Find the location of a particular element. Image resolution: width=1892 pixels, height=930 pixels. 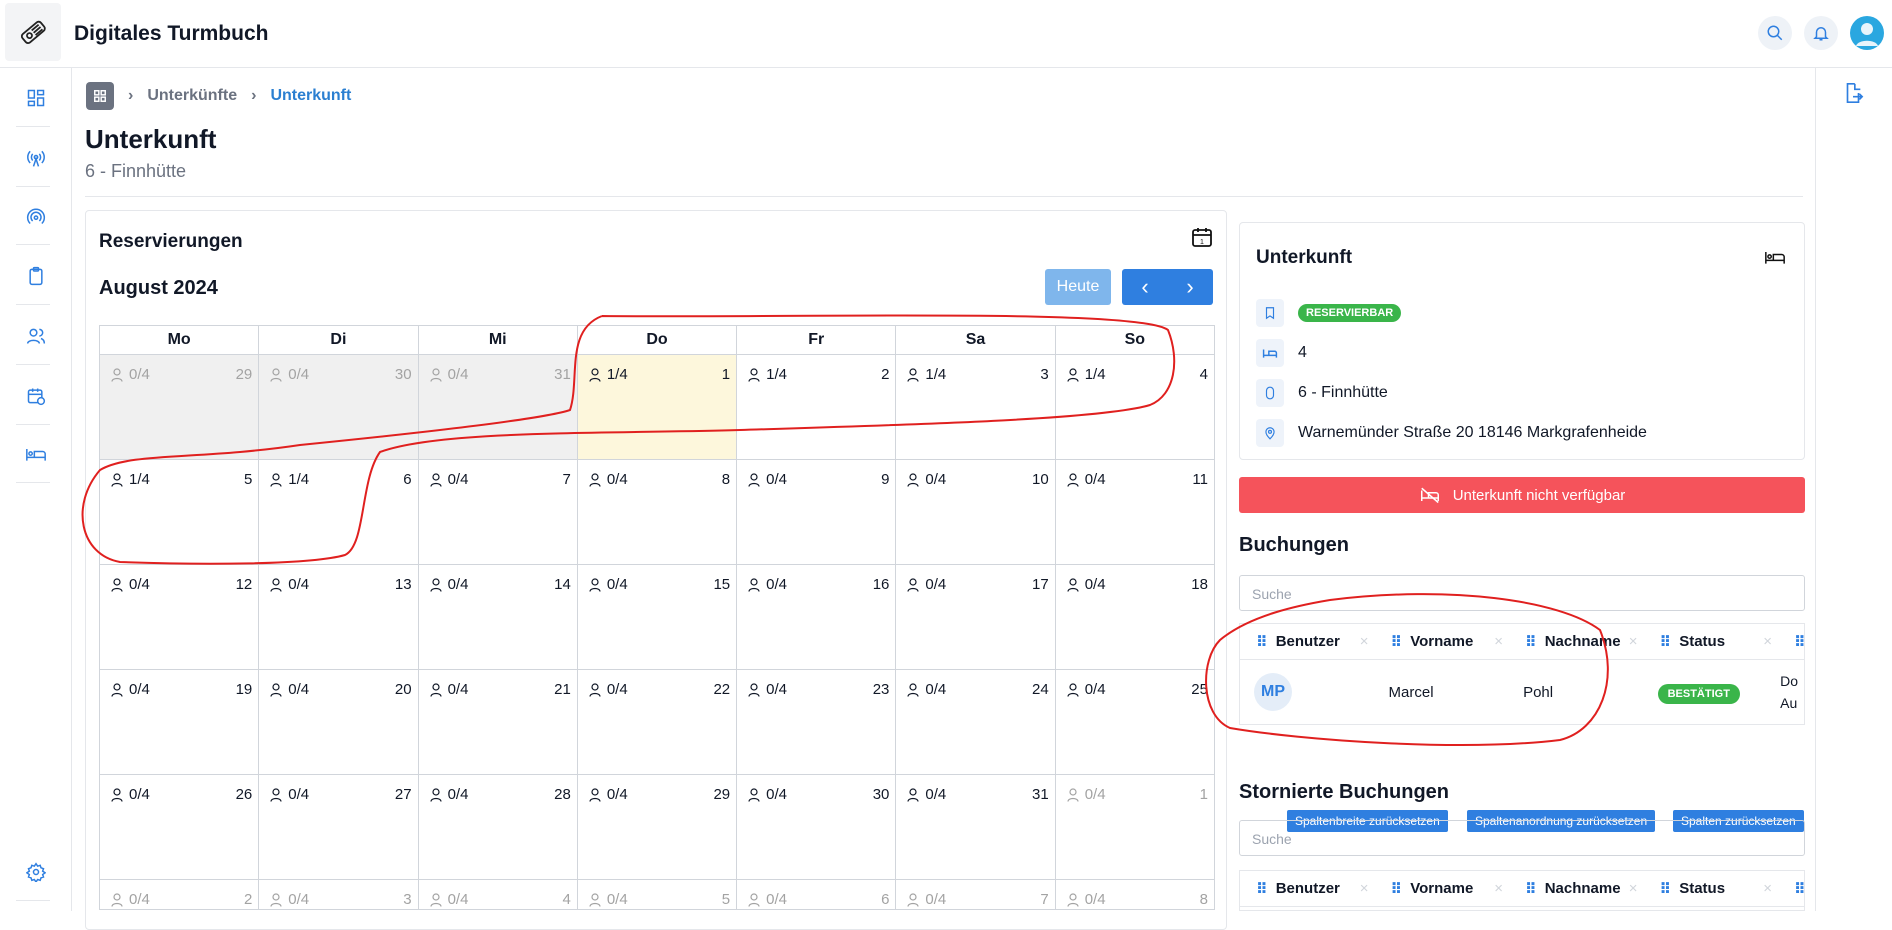

day-number: 2 is located at coordinates (248, 899).